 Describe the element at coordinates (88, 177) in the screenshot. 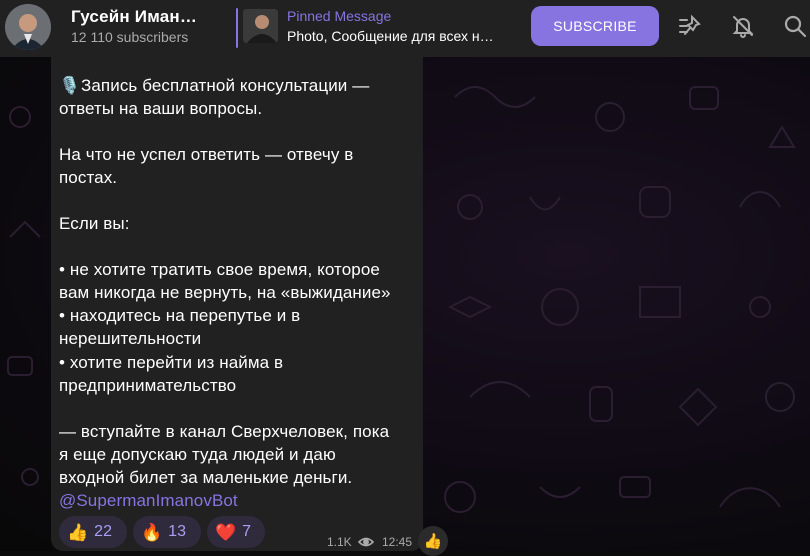

I see `message-line: постах.` at that location.